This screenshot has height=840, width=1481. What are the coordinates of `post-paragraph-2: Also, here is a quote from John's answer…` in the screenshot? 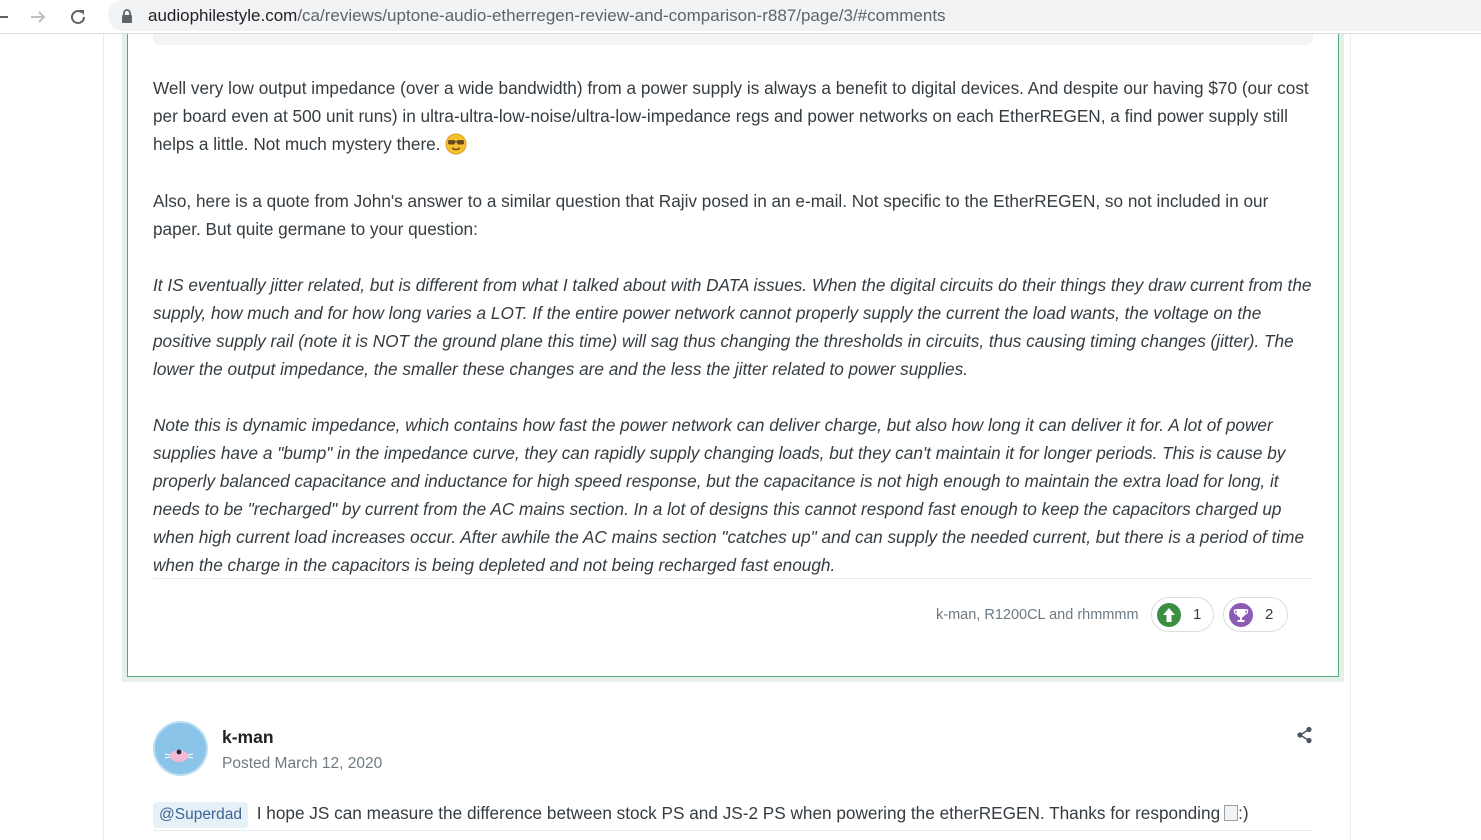 It's located at (711, 215).